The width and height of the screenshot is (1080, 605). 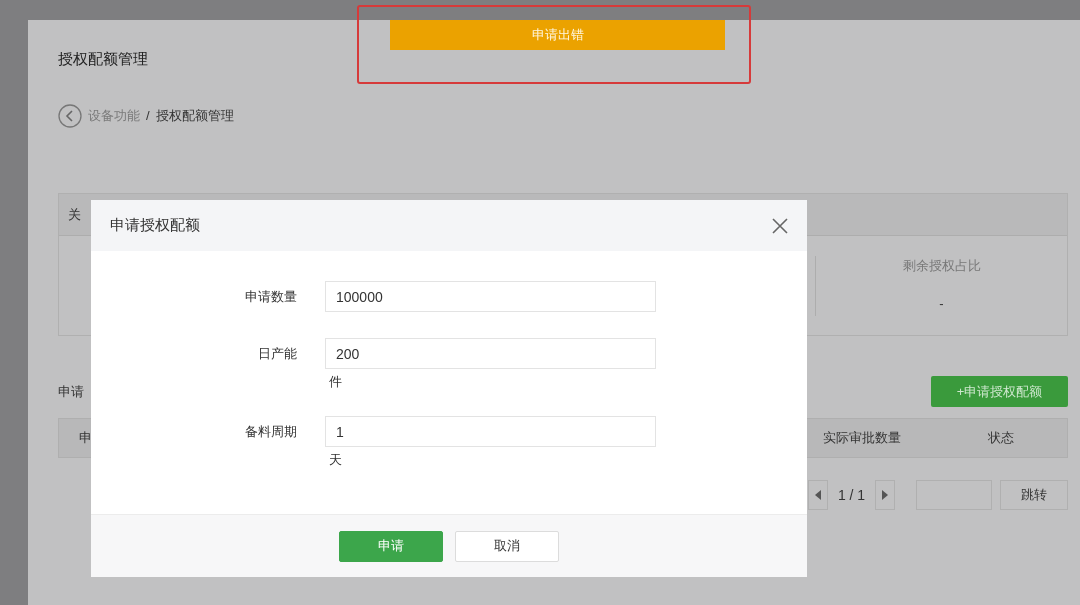 I want to click on close-button, so click(x=780, y=225).